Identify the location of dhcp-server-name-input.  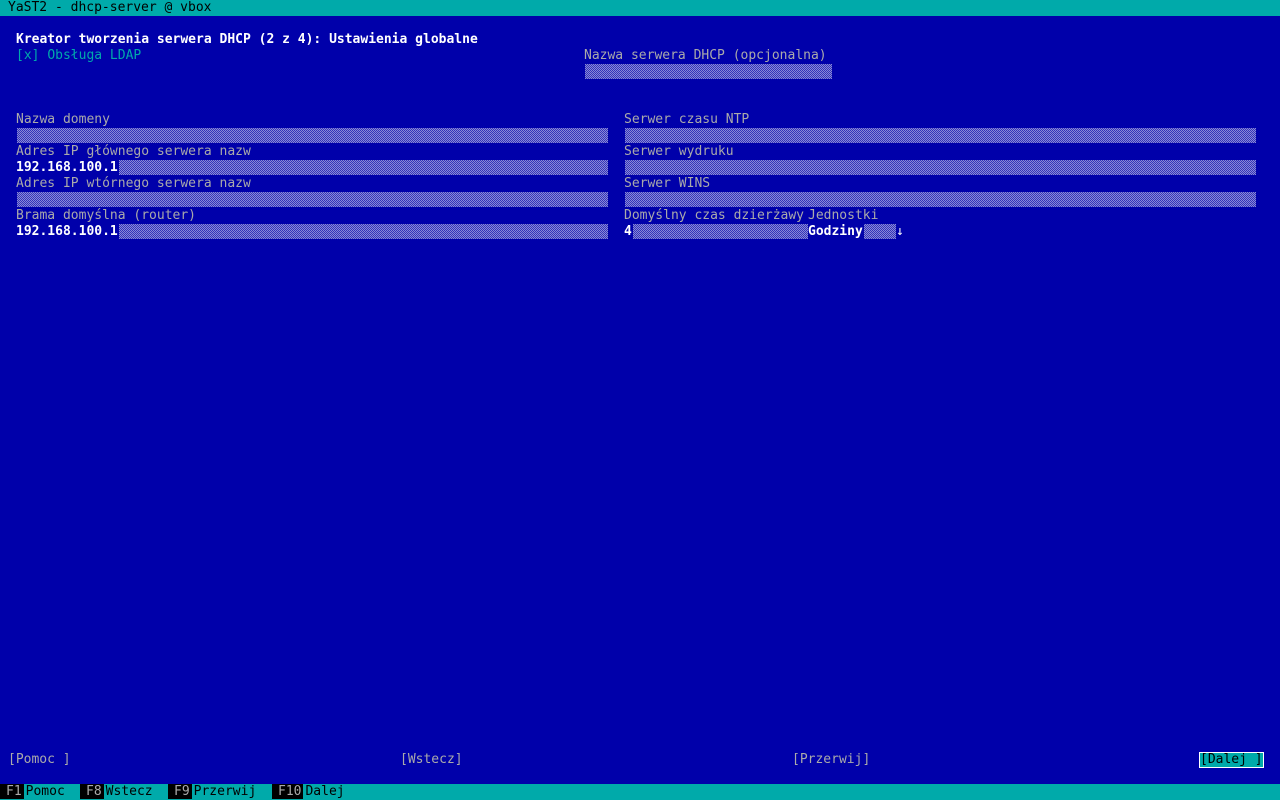
(708, 71).